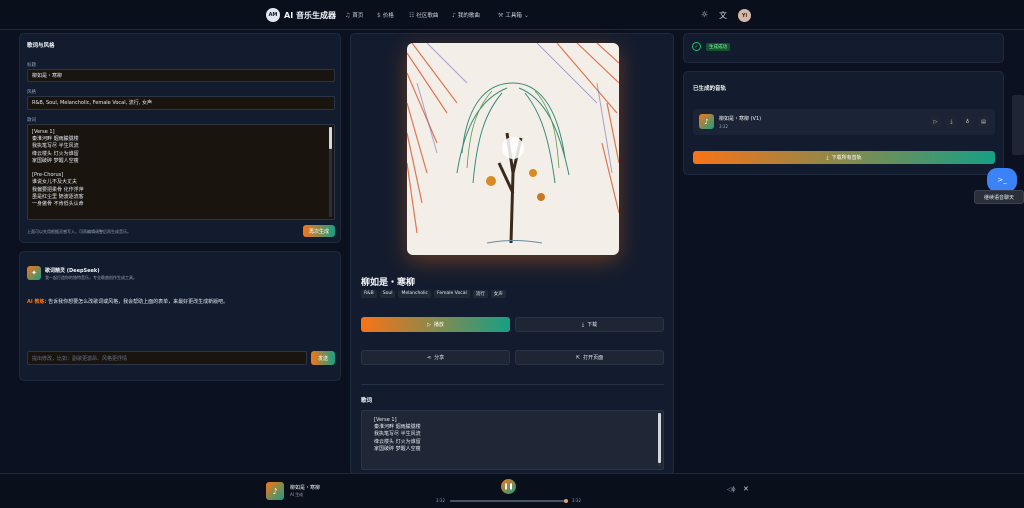 The width and height of the screenshot is (1024, 508). Describe the element at coordinates (369, 294) in the screenshot. I see `tag: R&B` at that location.